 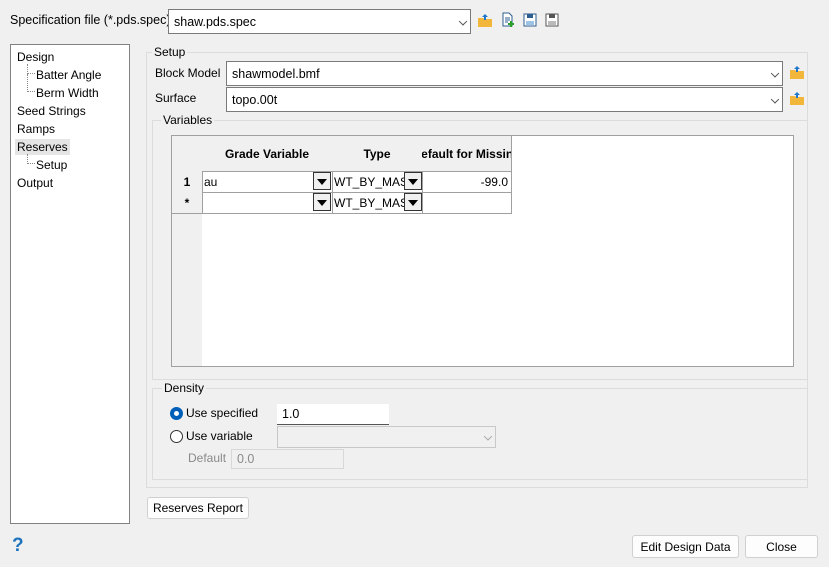 What do you see at coordinates (267, 203) in the screenshot?
I see `grade-variable-cell` at bounding box center [267, 203].